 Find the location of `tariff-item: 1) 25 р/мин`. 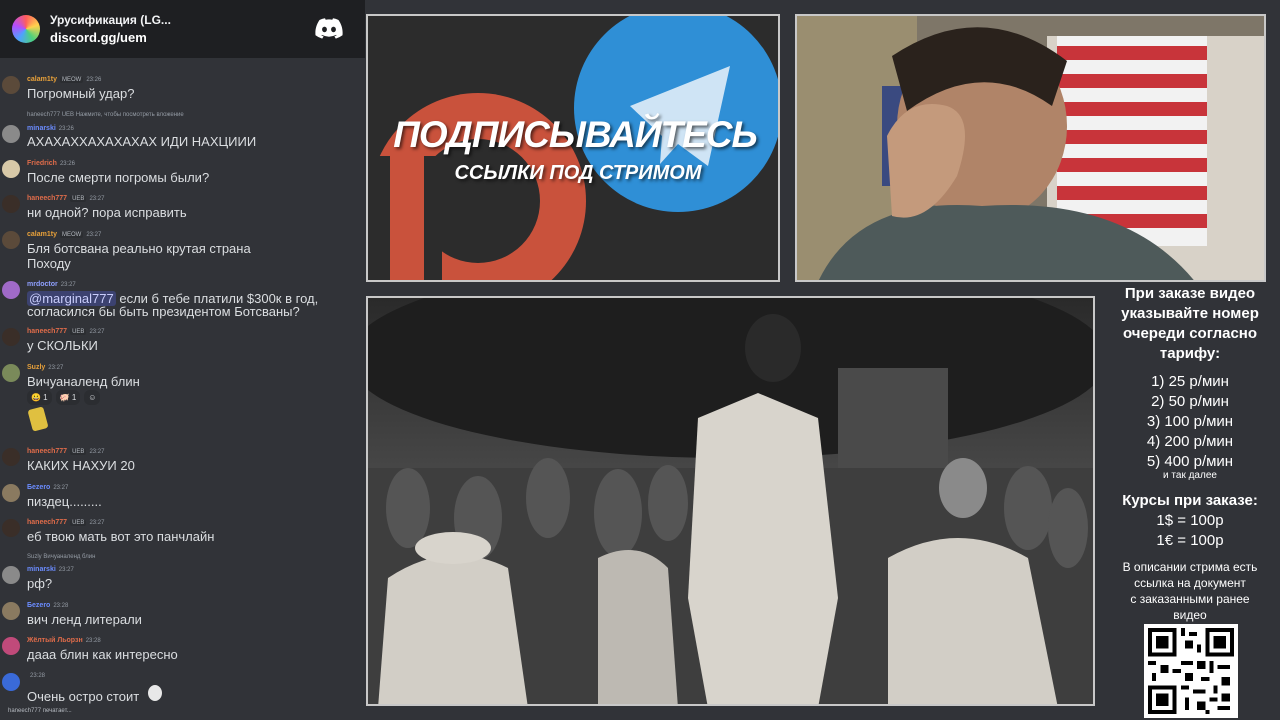

tariff-item: 1) 25 р/мин is located at coordinates (1190, 381).